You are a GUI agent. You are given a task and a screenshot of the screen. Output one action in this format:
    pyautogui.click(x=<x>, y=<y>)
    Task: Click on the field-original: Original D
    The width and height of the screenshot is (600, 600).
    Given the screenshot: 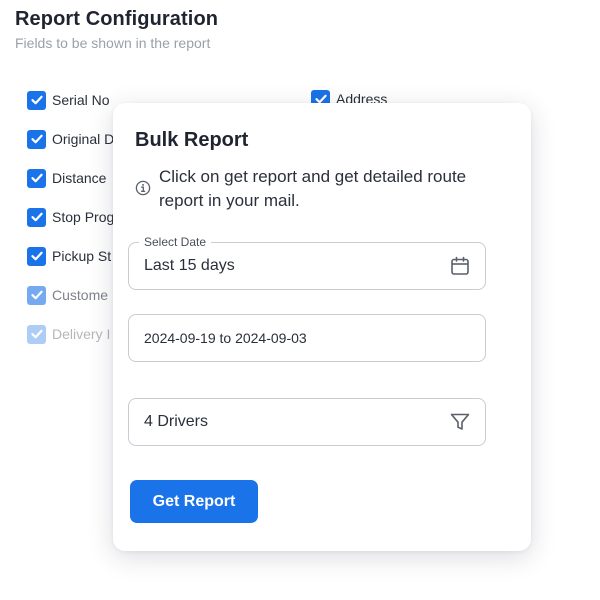 What is the action you would take?
    pyautogui.click(x=70, y=139)
    